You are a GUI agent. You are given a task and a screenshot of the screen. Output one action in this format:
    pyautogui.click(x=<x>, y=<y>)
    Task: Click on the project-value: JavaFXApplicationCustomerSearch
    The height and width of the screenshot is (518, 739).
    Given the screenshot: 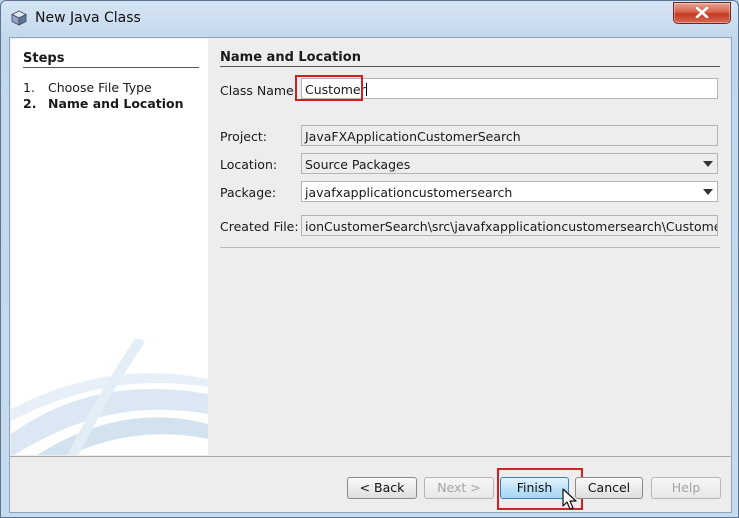 What is the action you would take?
    pyautogui.click(x=413, y=136)
    